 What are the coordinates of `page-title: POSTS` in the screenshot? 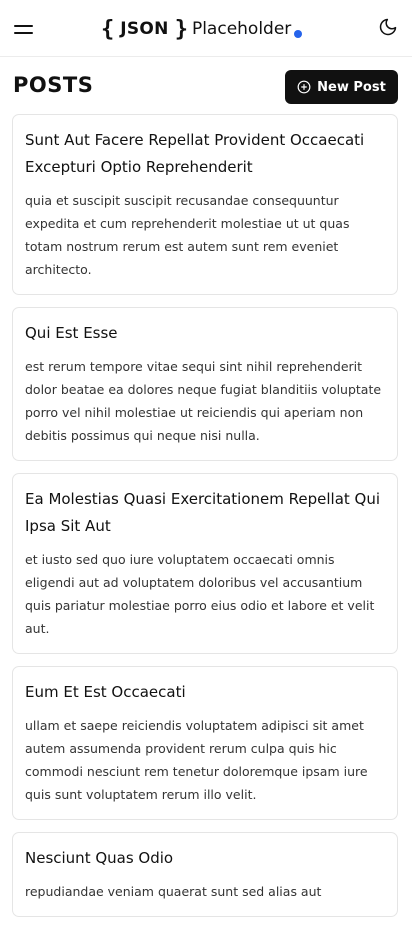 It's located at (53, 85).